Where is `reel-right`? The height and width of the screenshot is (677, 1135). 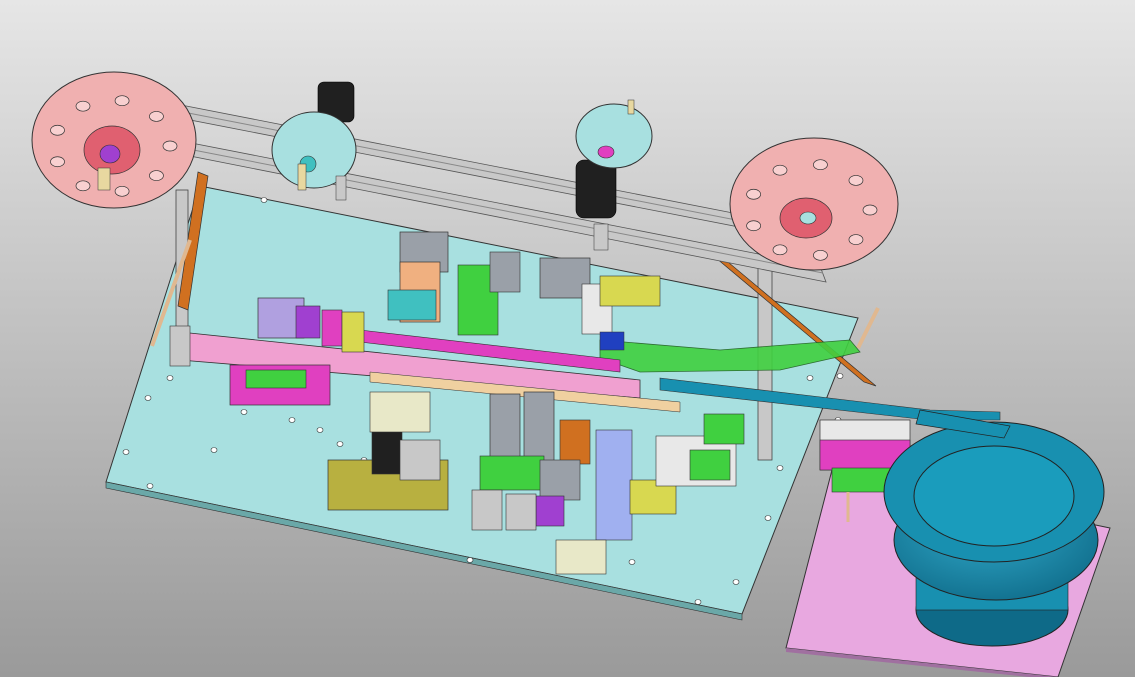 reel-right is located at coordinates (814, 204).